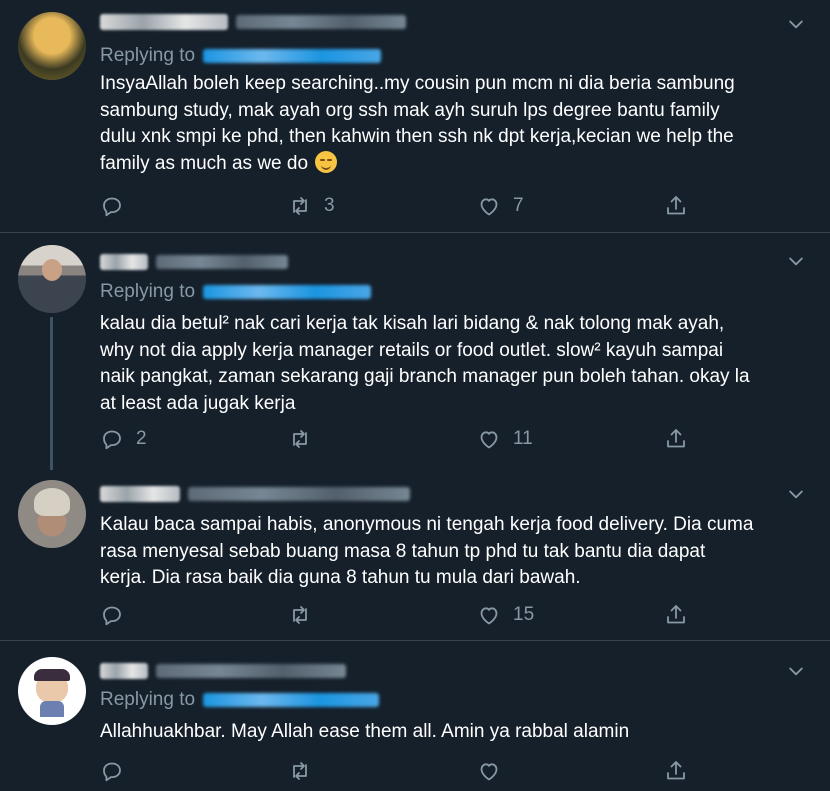 The height and width of the screenshot is (791, 830). What do you see at coordinates (400, 439) in the screenshot?
I see `tweet-actions: 2 11` at bounding box center [400, 439].